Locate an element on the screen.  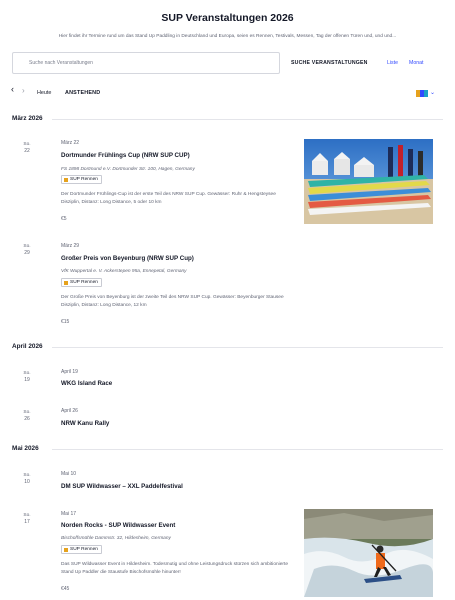
month-heading: Mai 2026 is located at coordinates (25, 448).